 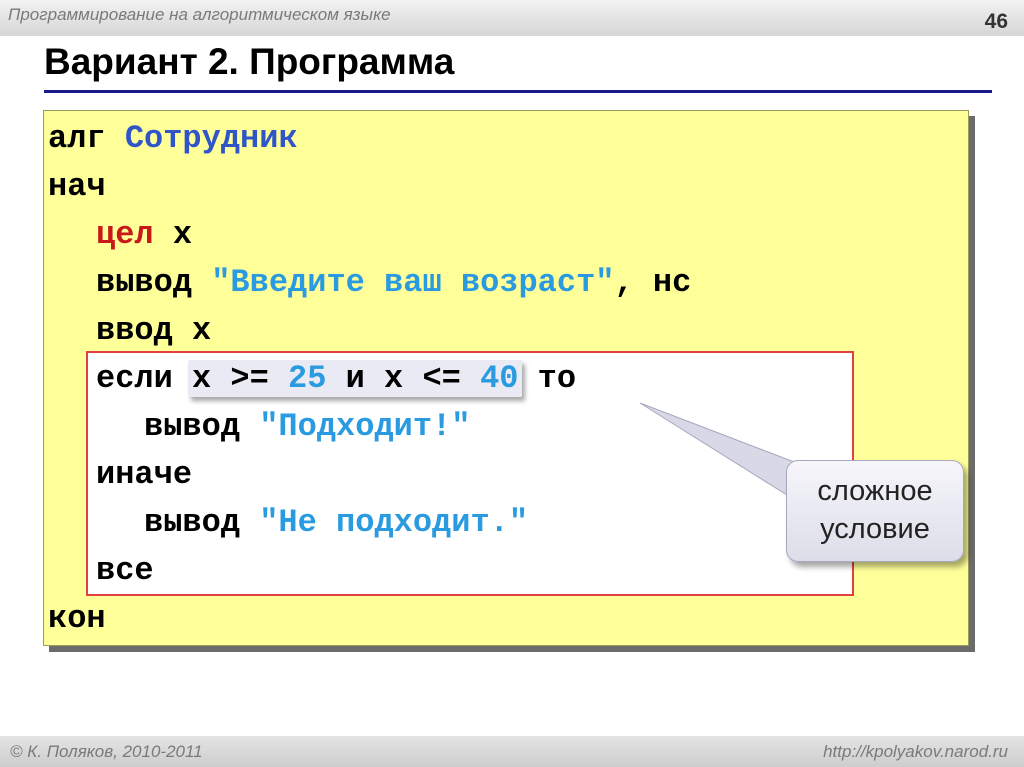 What do you see at coordinates (557, 378) in the screenshot?
I see `kw-to: то` at bounding box center [557, 378].